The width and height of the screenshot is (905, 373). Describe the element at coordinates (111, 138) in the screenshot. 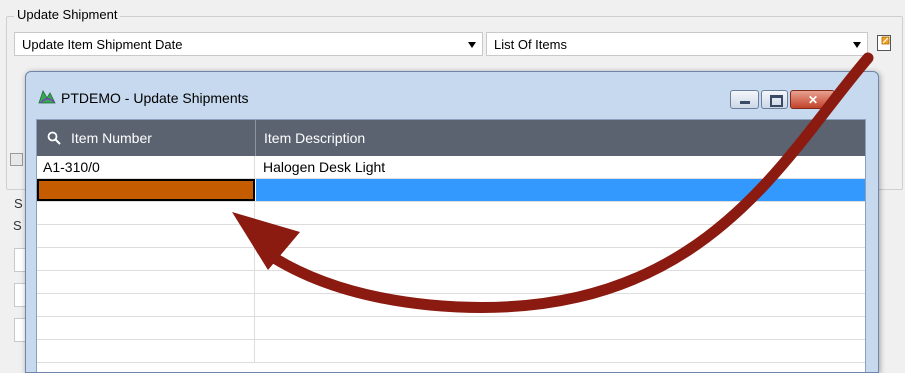

I see `column-header-label: Item Number` at that location.